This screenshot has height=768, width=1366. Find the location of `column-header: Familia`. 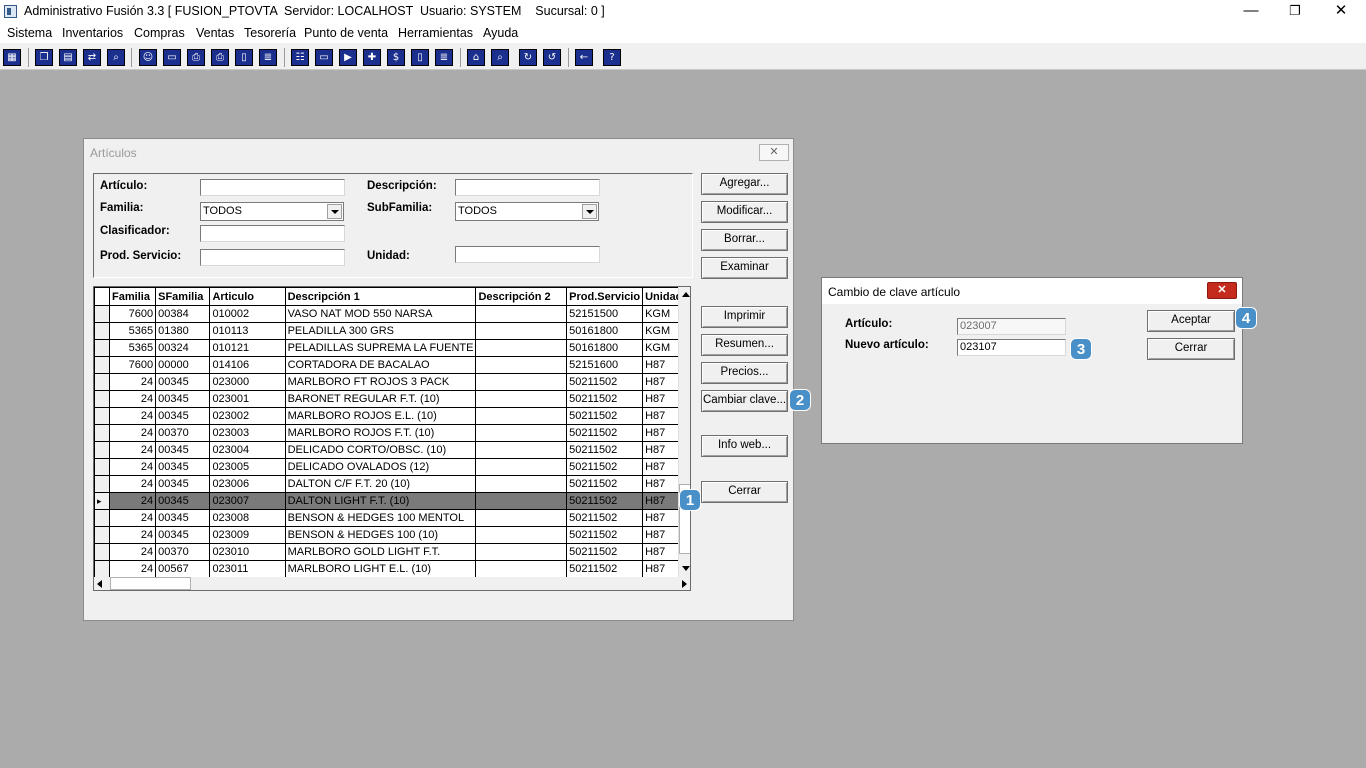

column-header: Familia is located at coordinates (133, 296).